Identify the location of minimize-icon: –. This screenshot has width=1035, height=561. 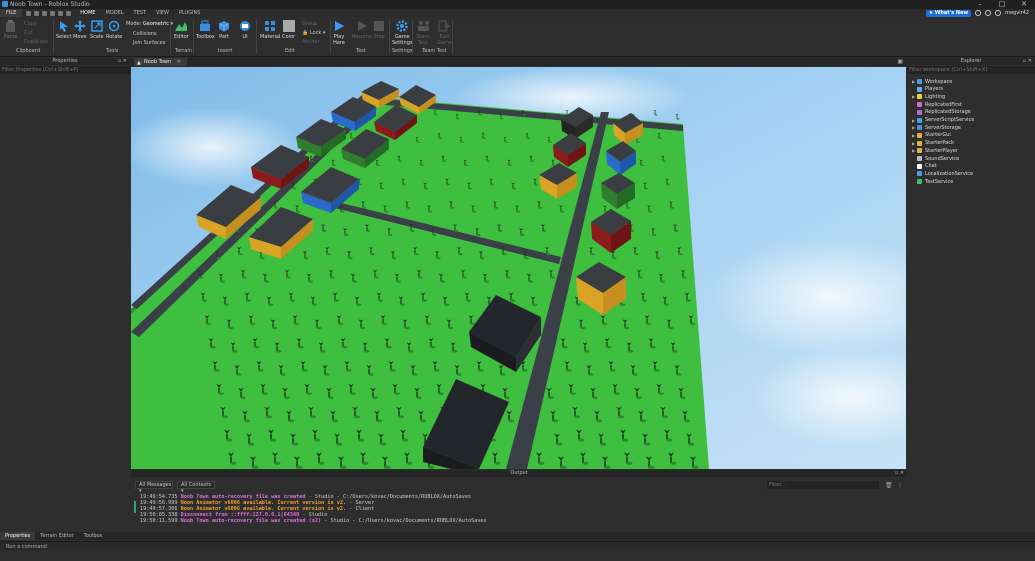
(980, 4).